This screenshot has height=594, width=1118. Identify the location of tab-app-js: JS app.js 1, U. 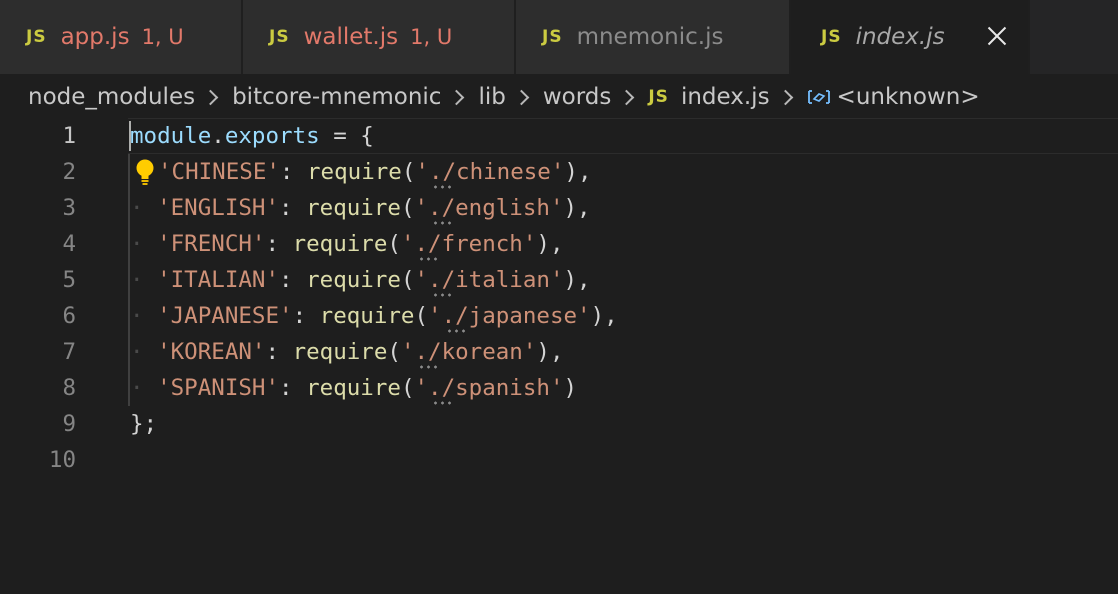
(121, 37).